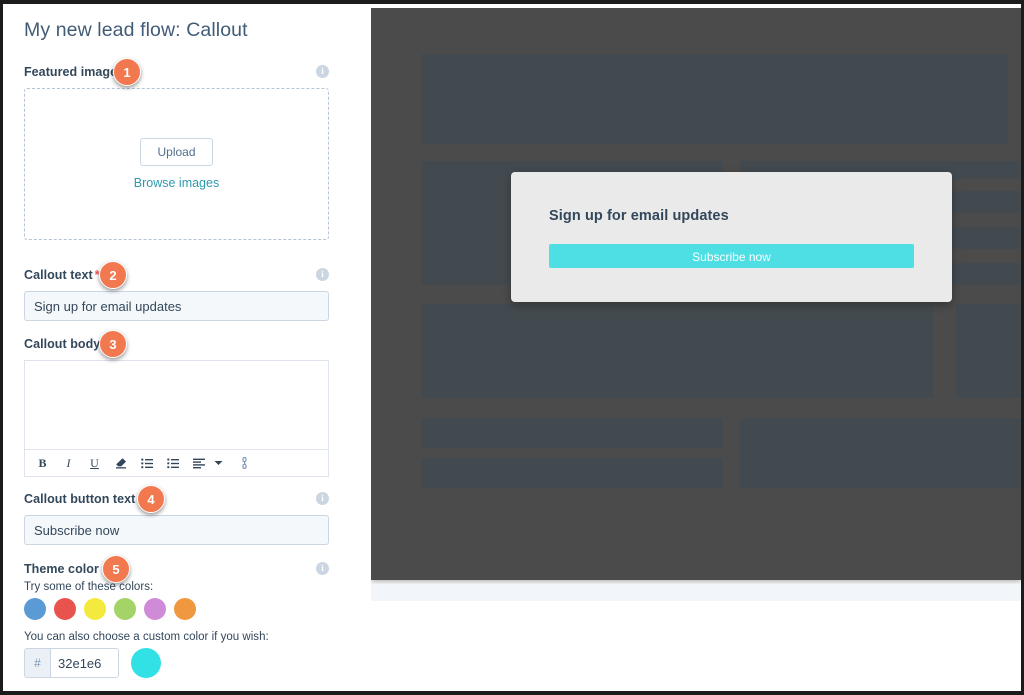  I want to click on callout-button-text-label-row: Callout button text* 4 i, so click(176, 499).